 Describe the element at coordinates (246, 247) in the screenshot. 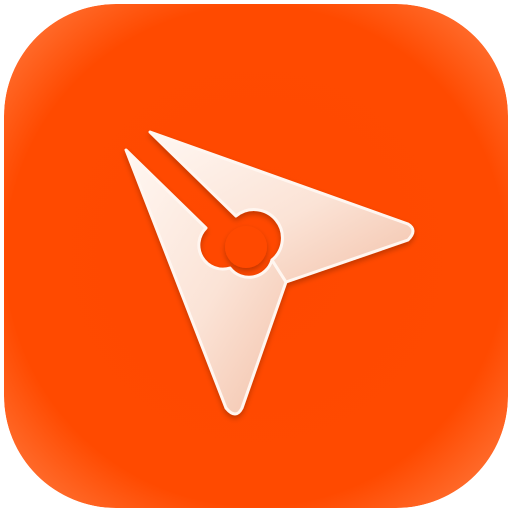

I see `nib-breather-hole` at that location.